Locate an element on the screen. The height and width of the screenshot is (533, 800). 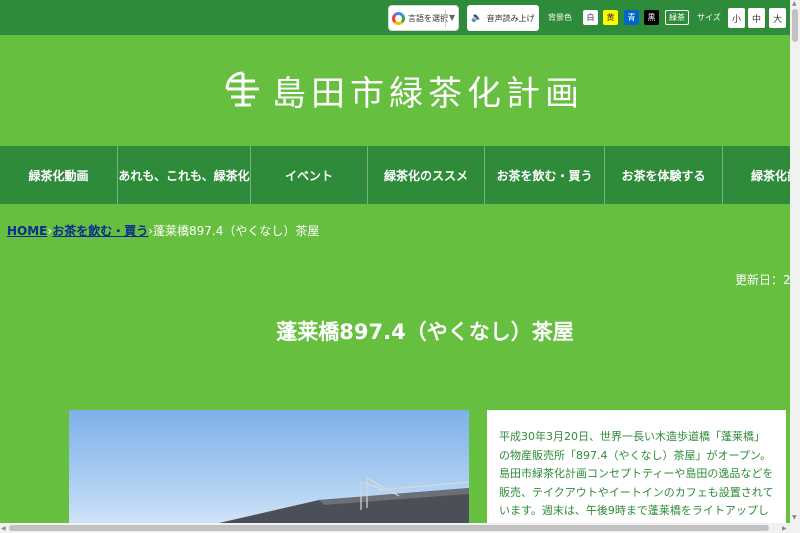
font-size-small-button: 小 is located at coordinates (736, 18).